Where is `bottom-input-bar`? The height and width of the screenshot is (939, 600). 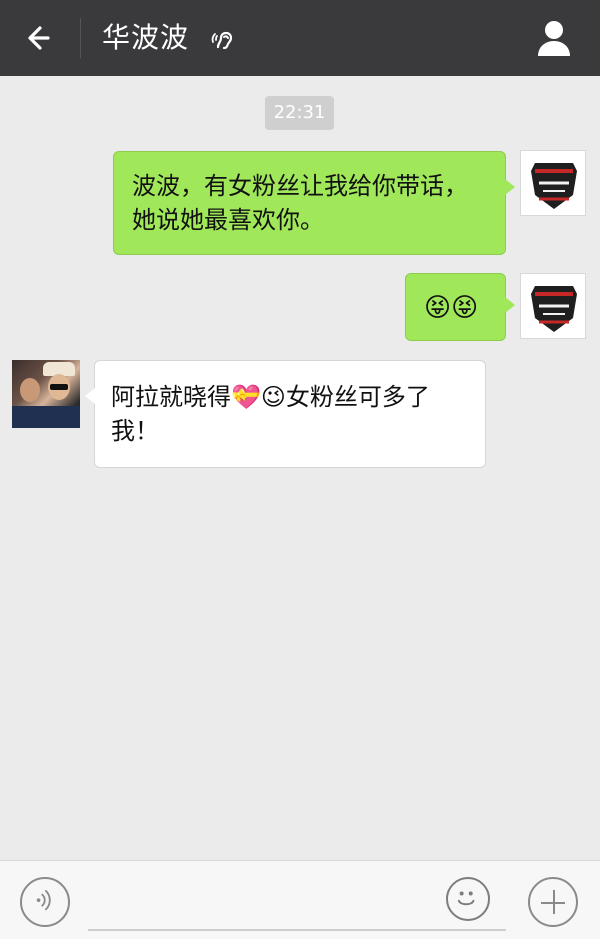
bottom-input-bar is located at coordinates (300, 899).